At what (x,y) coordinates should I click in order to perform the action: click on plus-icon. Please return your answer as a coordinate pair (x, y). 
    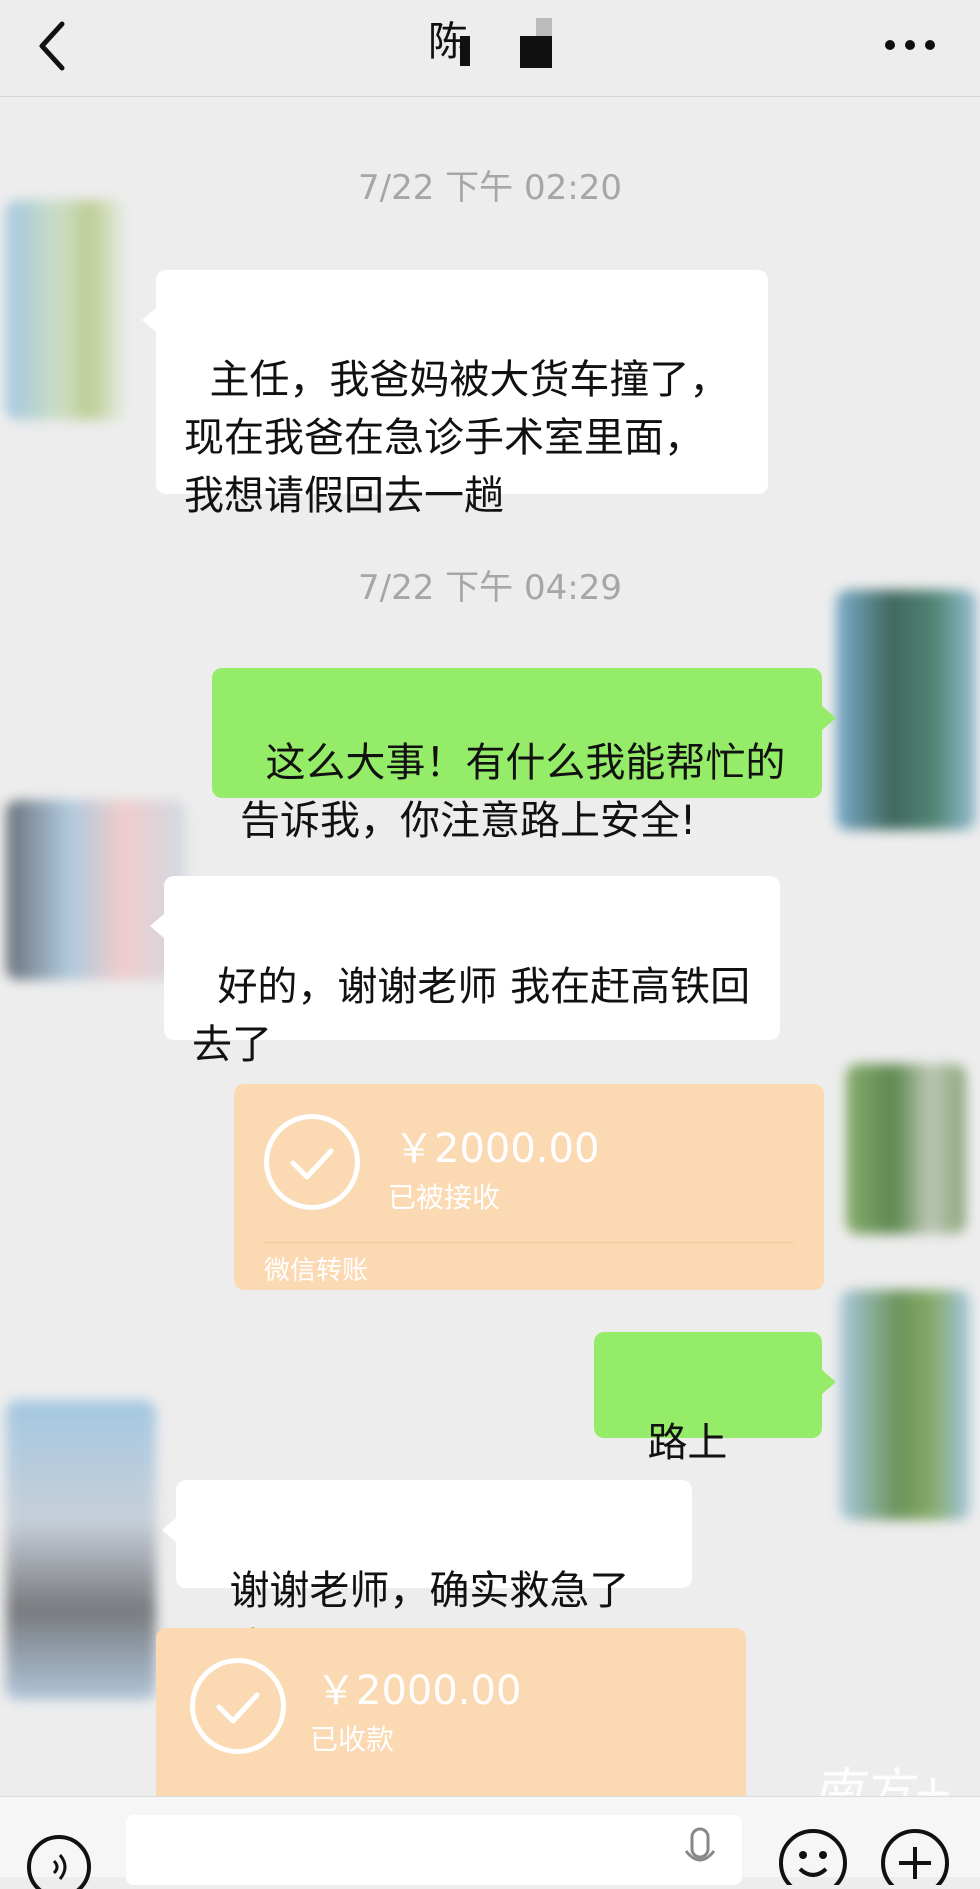
    Looking at the image, I should click on (915, 1855).